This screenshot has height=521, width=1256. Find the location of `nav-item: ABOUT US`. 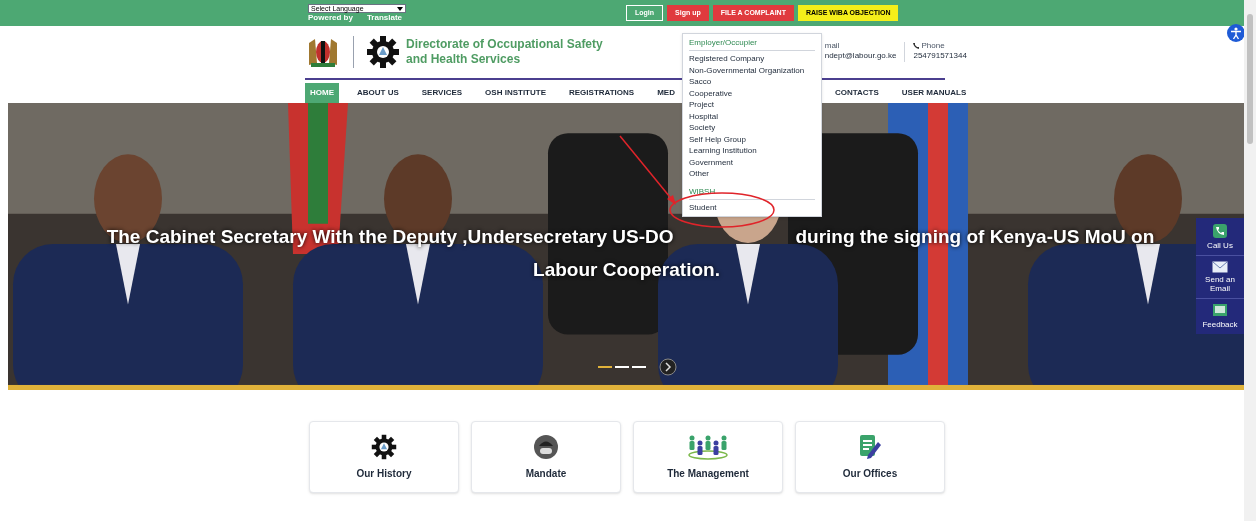

nav-item: ABOUT US is located at coordinates (378, 93).